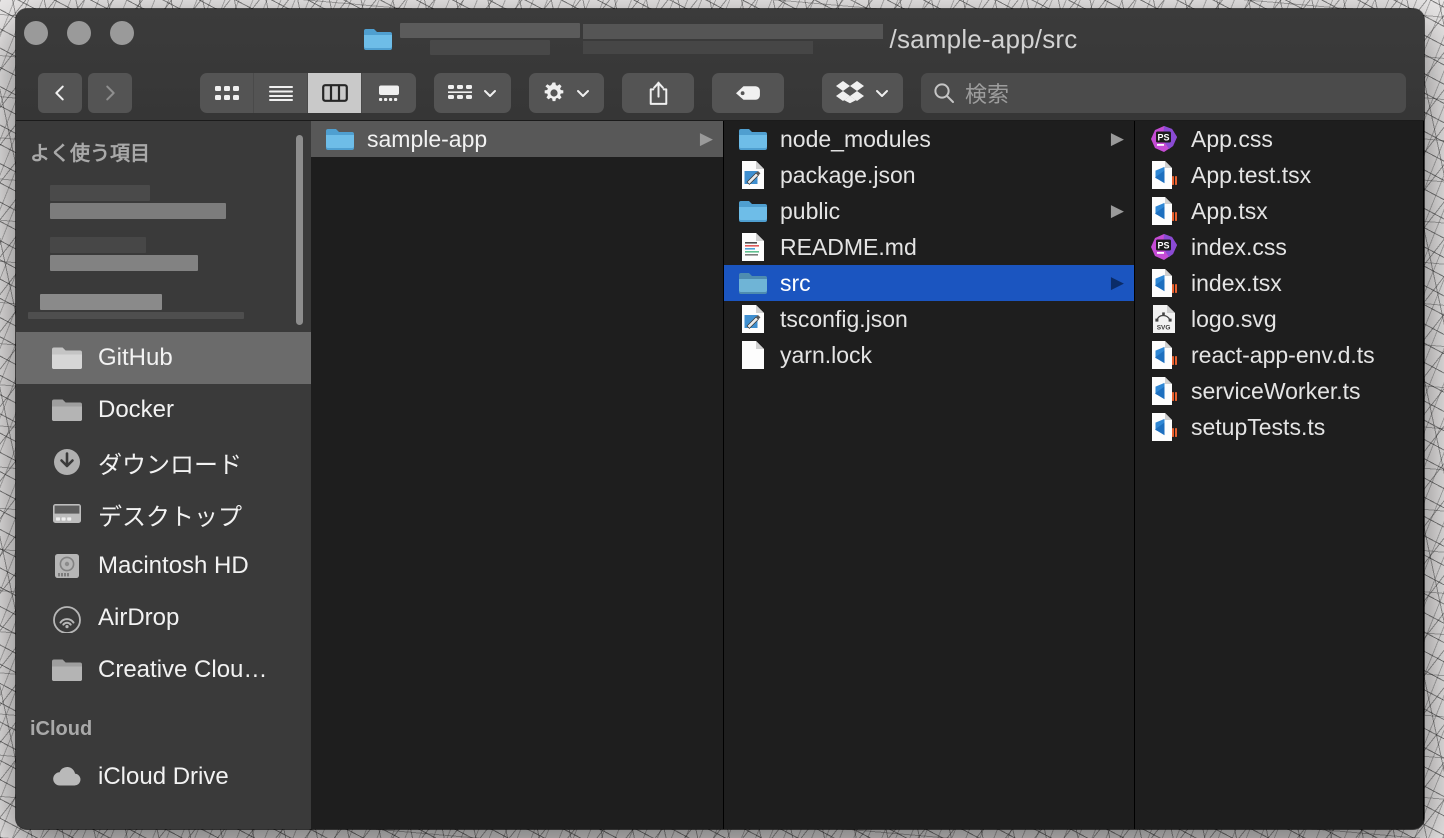 The image size is (1444, 838). Describe the element at coordinates (389, 93) in the screenshot. I see `gallery-view-button` at that location.